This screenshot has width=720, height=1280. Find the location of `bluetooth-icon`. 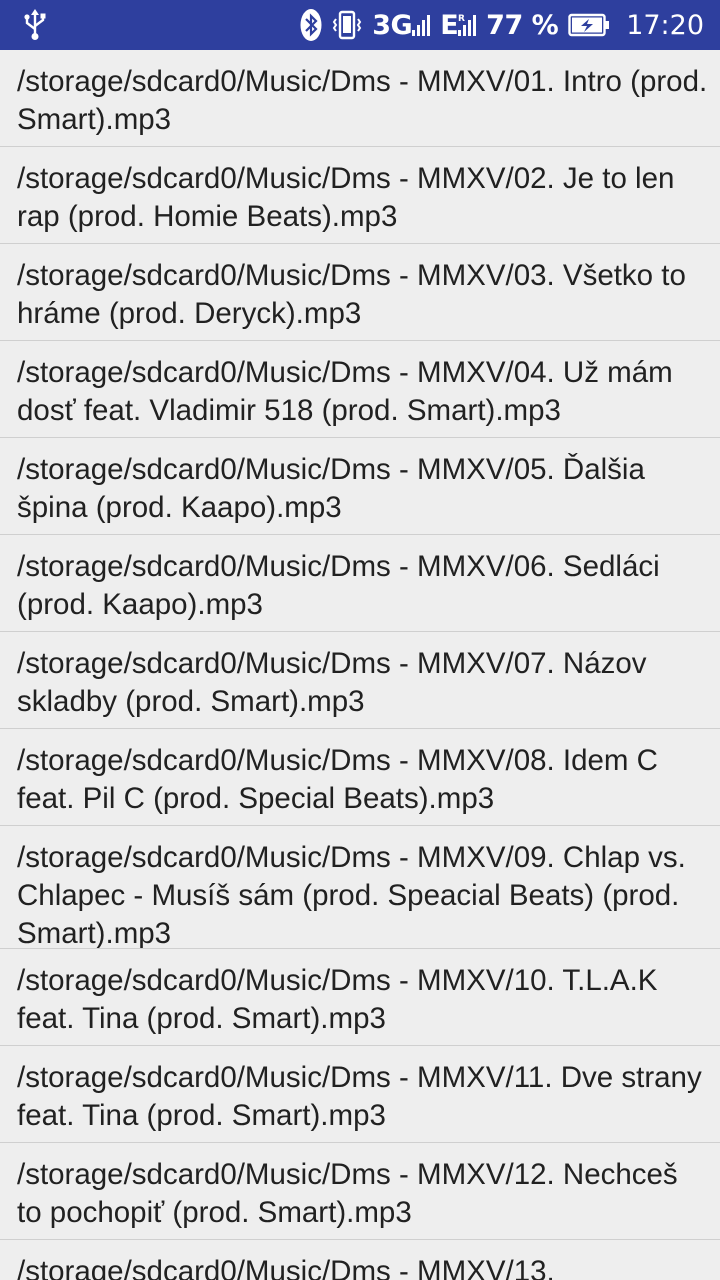

bluetooth-icon is located at coordinates (311, 25).